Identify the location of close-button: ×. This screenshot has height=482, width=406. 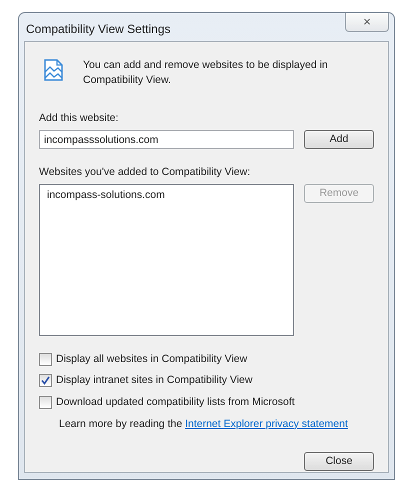
(367, 22).